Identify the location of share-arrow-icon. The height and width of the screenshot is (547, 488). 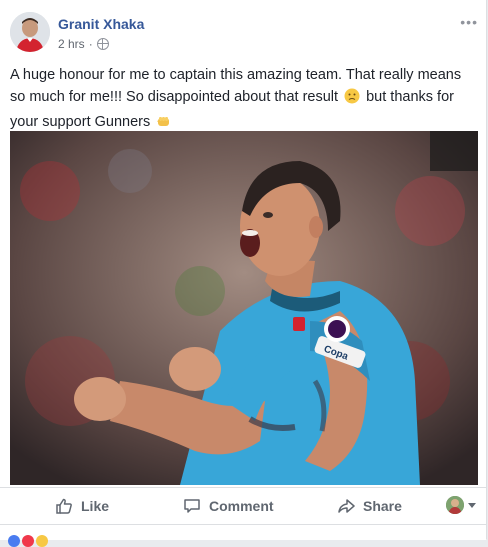
(346, 506).